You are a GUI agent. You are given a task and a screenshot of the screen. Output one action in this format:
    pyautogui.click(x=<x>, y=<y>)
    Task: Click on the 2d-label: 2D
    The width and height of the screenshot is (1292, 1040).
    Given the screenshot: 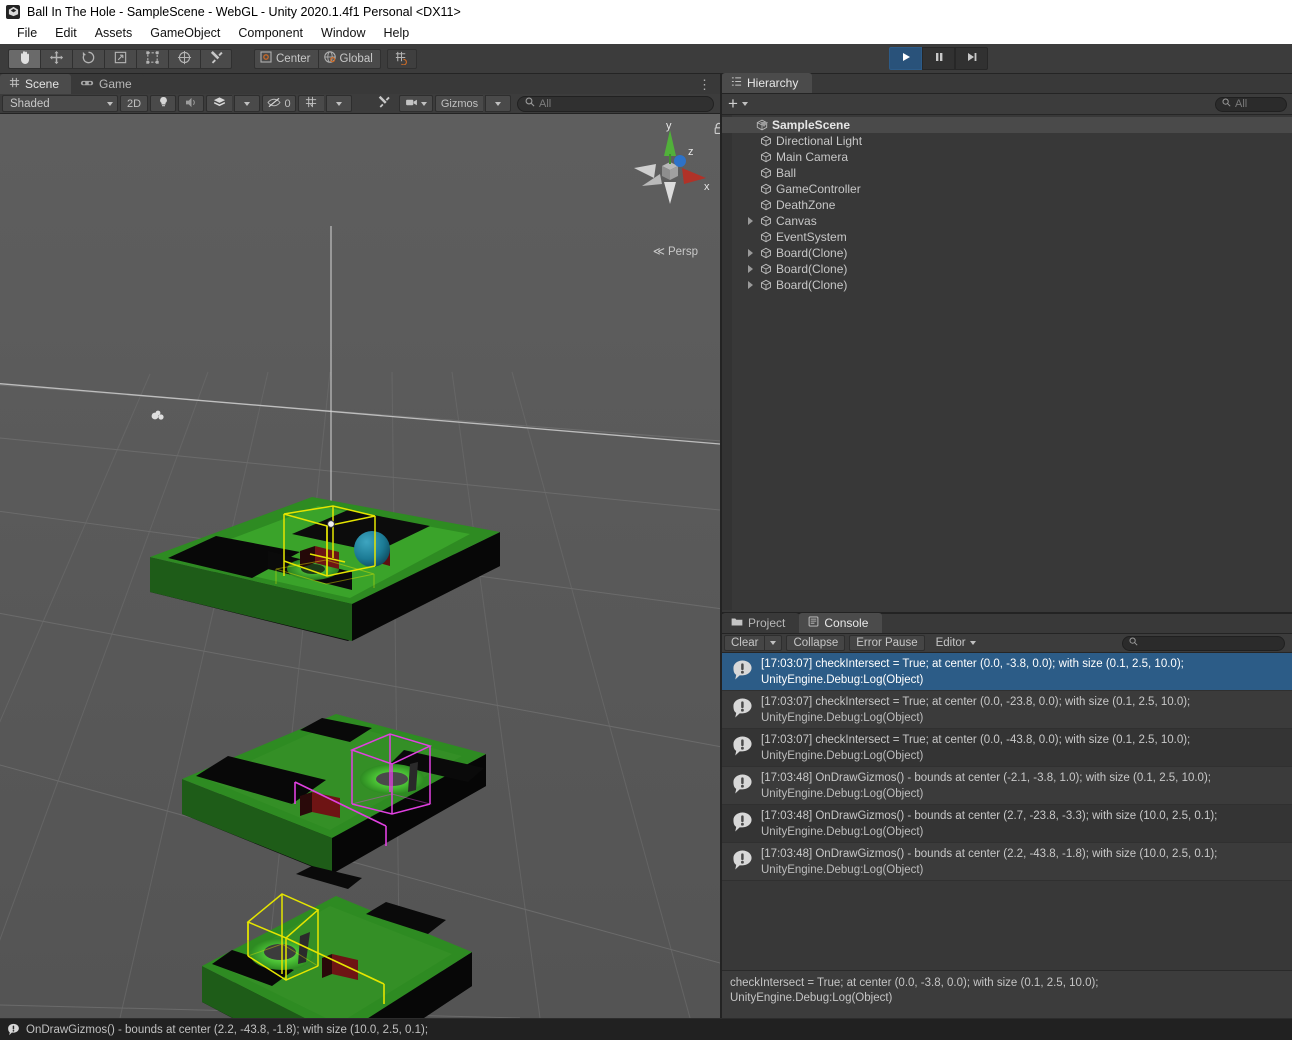 What is the action you would take?
    pyautogui.click(x=134, y=103)
    